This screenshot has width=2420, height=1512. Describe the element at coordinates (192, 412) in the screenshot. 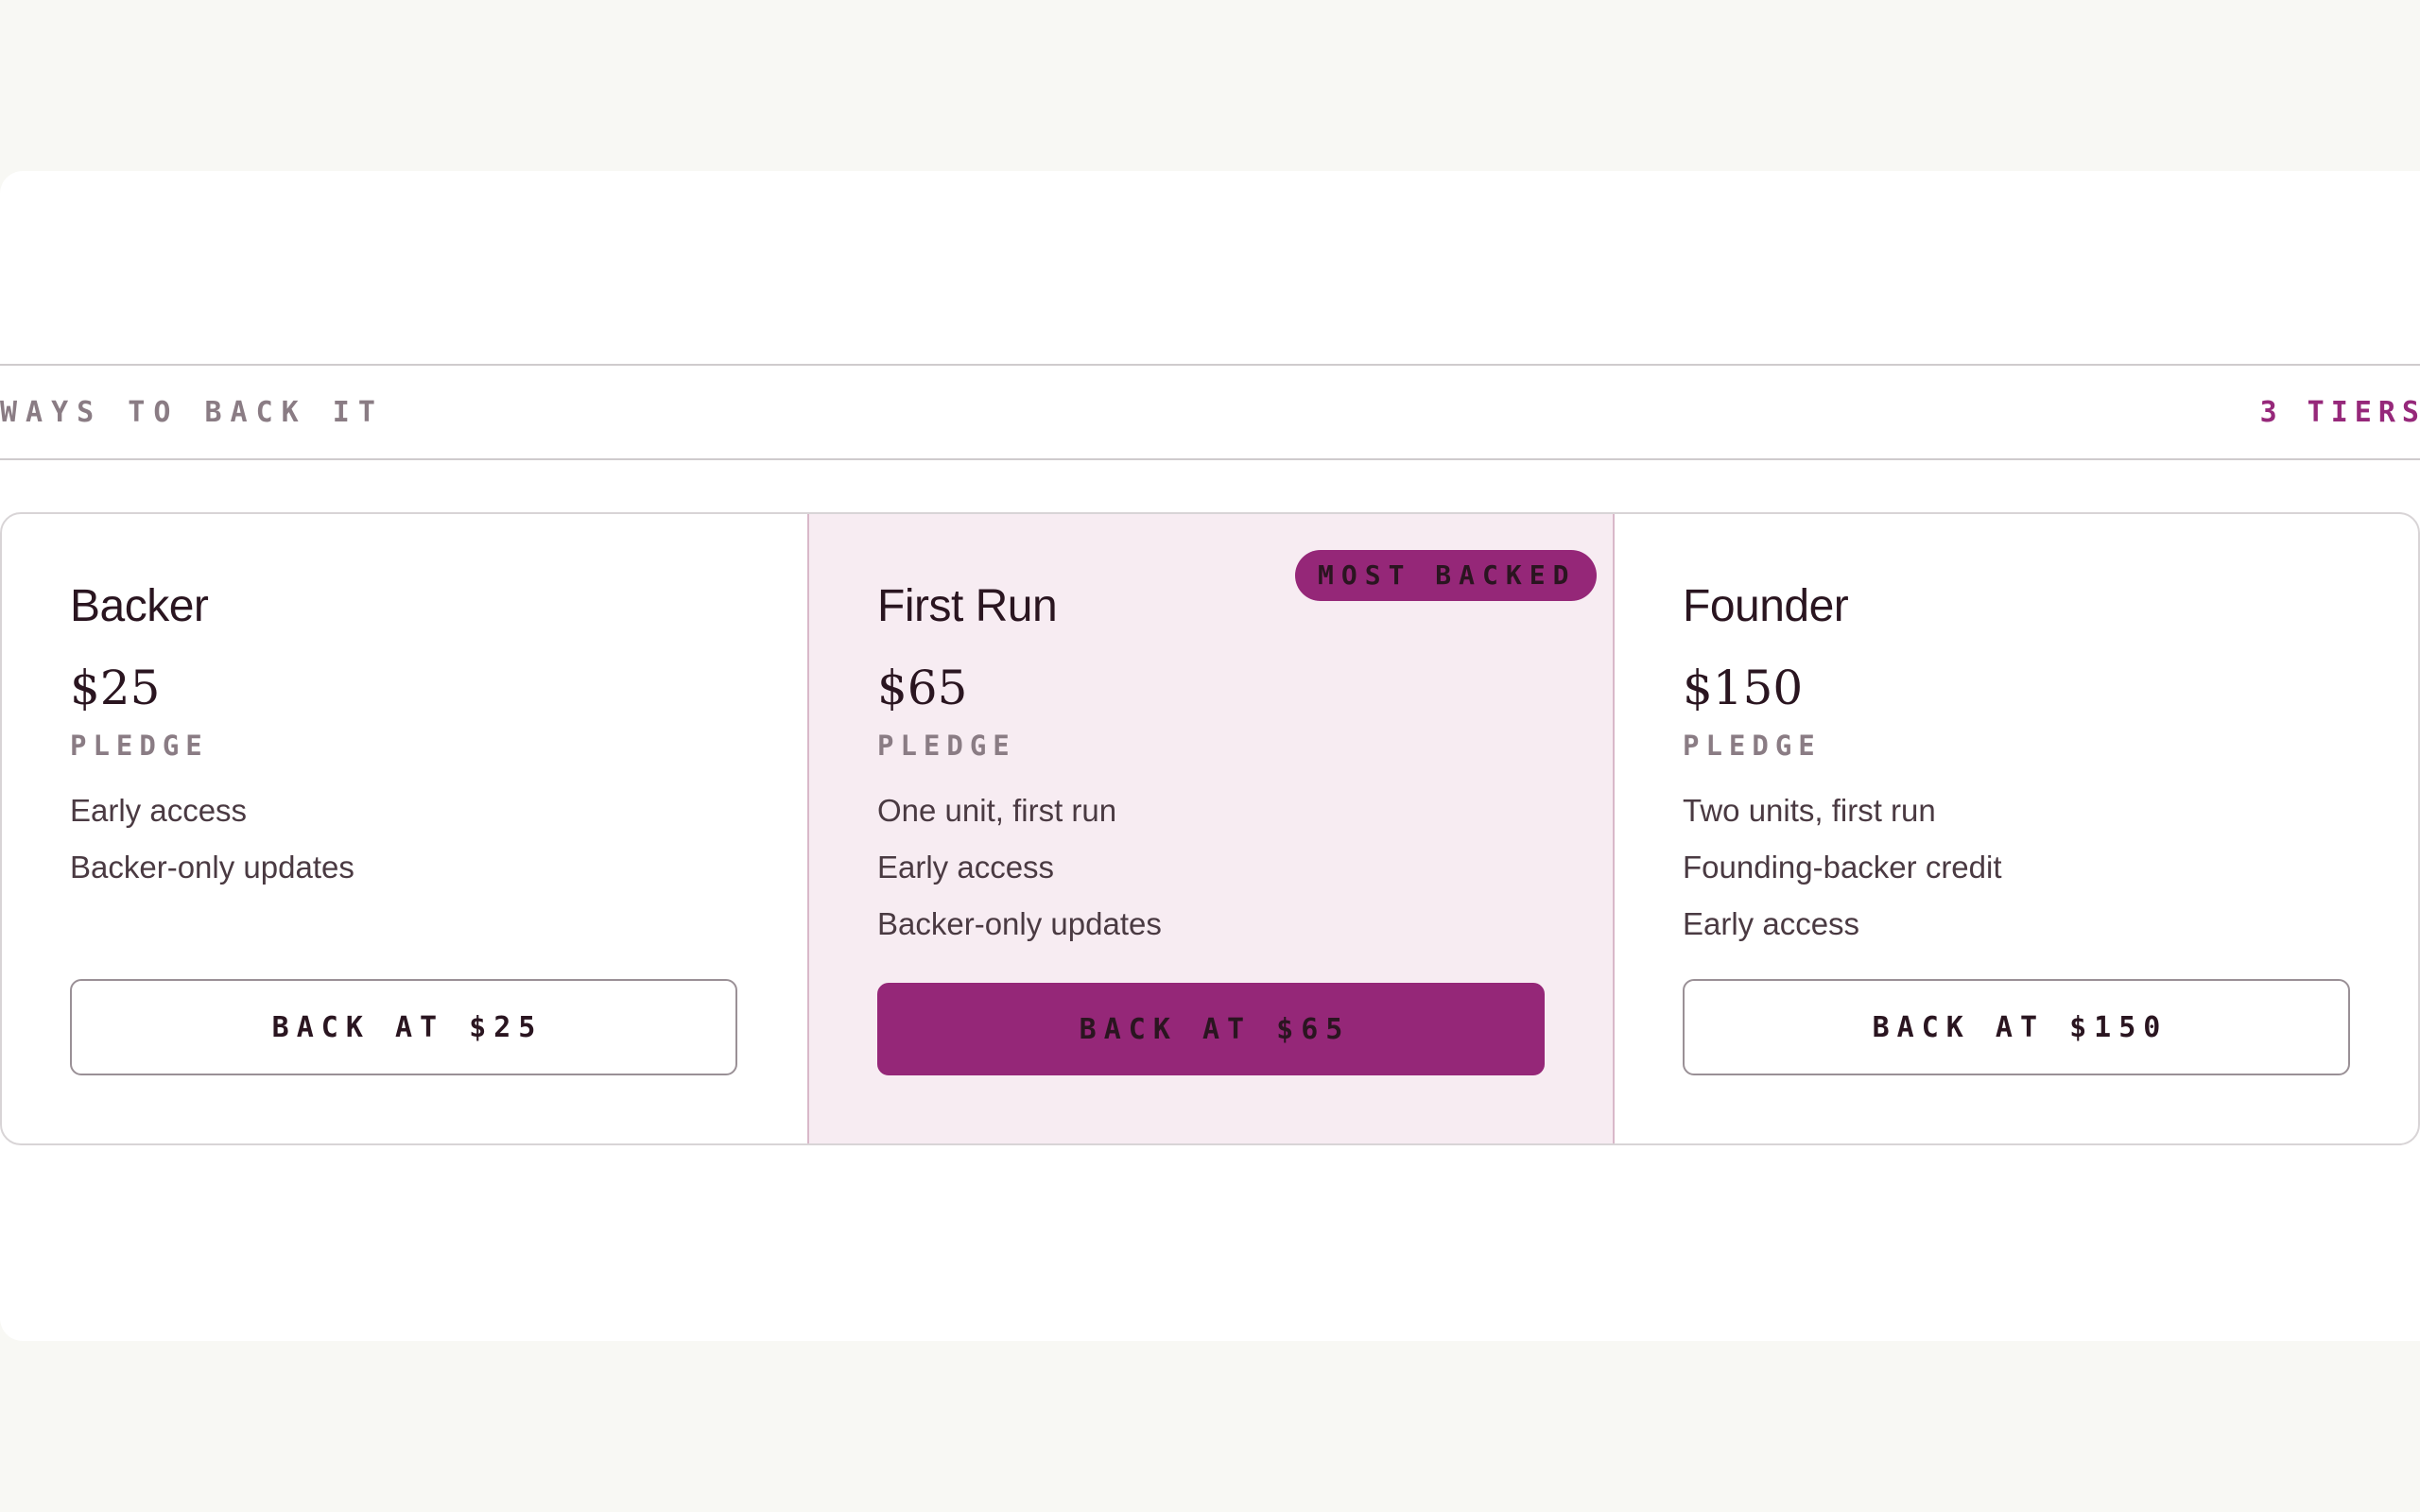

I see `section-title: WAYS TO BACK IT` at that location.